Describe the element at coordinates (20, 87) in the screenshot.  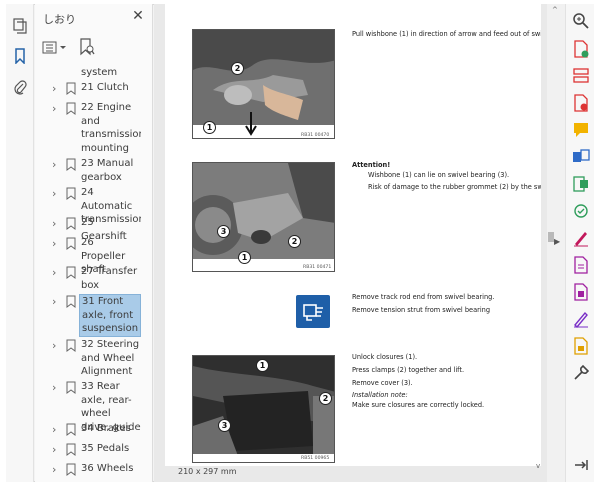
I see `attachment-icon` at that location.